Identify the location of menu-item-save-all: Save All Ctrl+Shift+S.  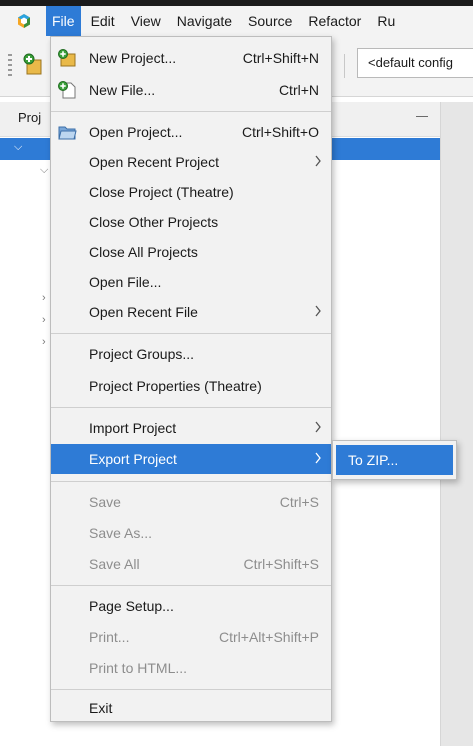
(191, 564).